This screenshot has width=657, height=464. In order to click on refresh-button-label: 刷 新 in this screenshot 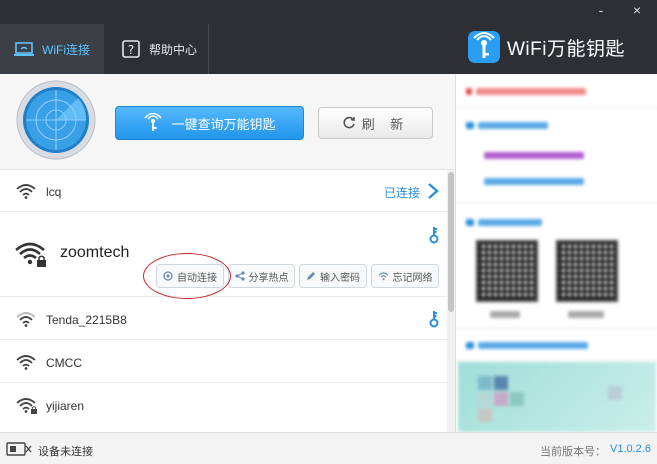, I will do `click(385, 124)`.